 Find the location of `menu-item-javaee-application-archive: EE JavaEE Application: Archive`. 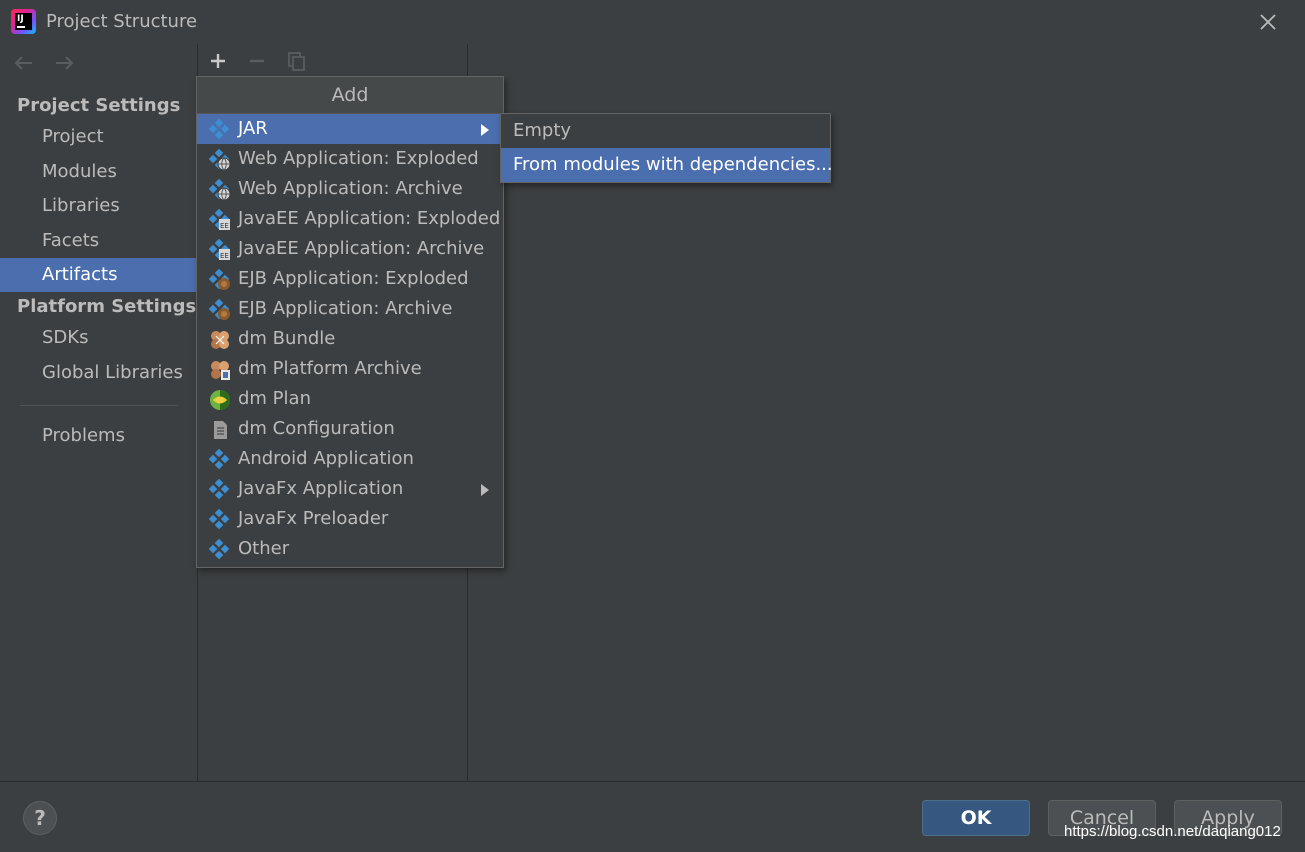

menu-item-javaee-application-archive: EE JavaEE Application: Archive is located at coordinates (350, 249).